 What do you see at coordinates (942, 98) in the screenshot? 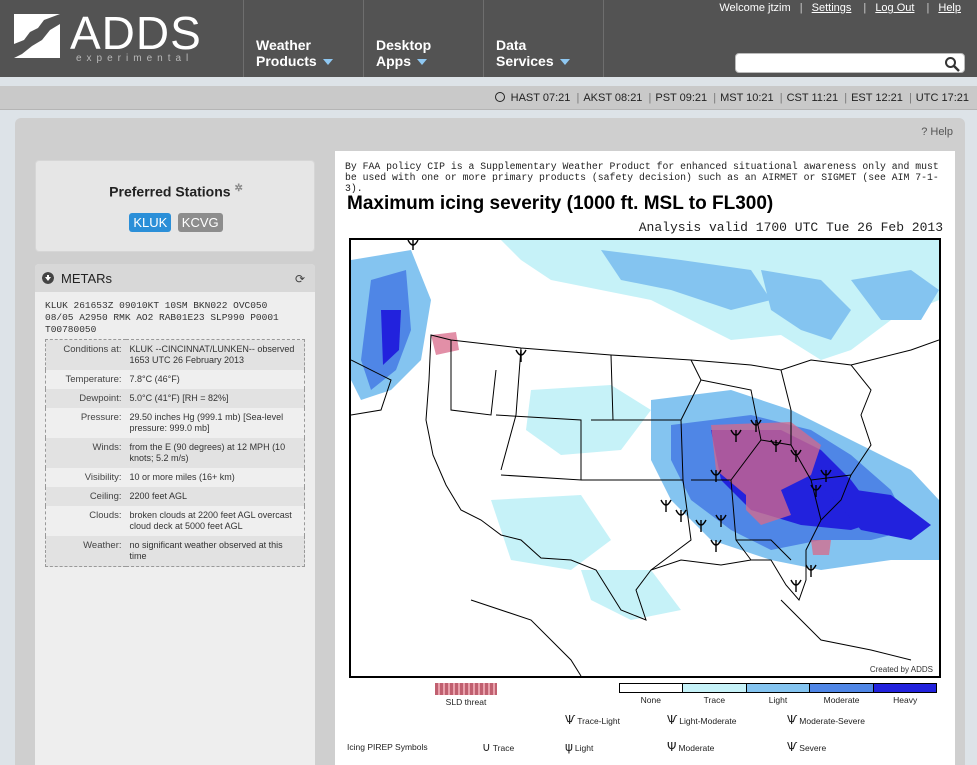
I see `time-zone: UTC 17:21` at bounding box center [942, 98].